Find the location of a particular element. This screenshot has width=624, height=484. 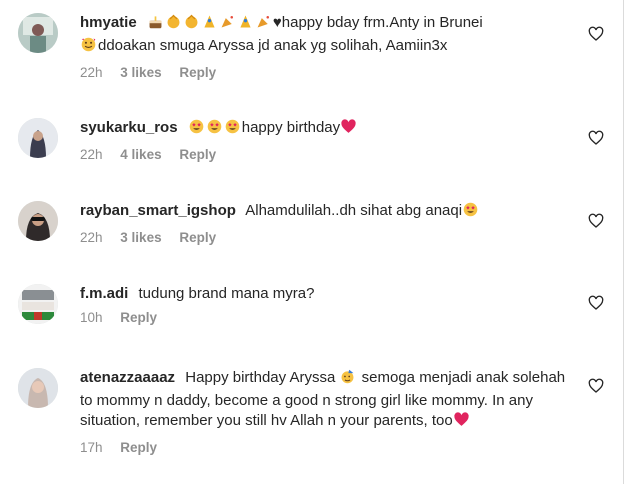

timestamp: 10h is located at coordinates (91, 317).